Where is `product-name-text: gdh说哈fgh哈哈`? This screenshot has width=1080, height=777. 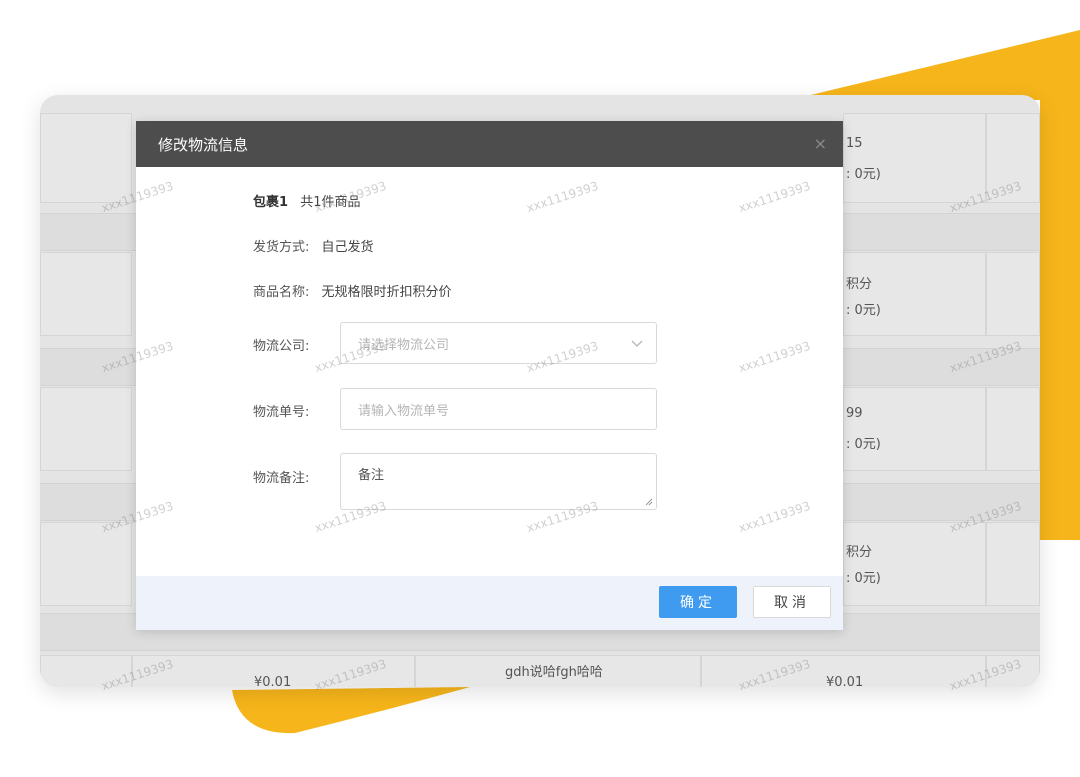
product-name-text: gdh说哈fgh哈哈 is located at coordinates (554, 672).